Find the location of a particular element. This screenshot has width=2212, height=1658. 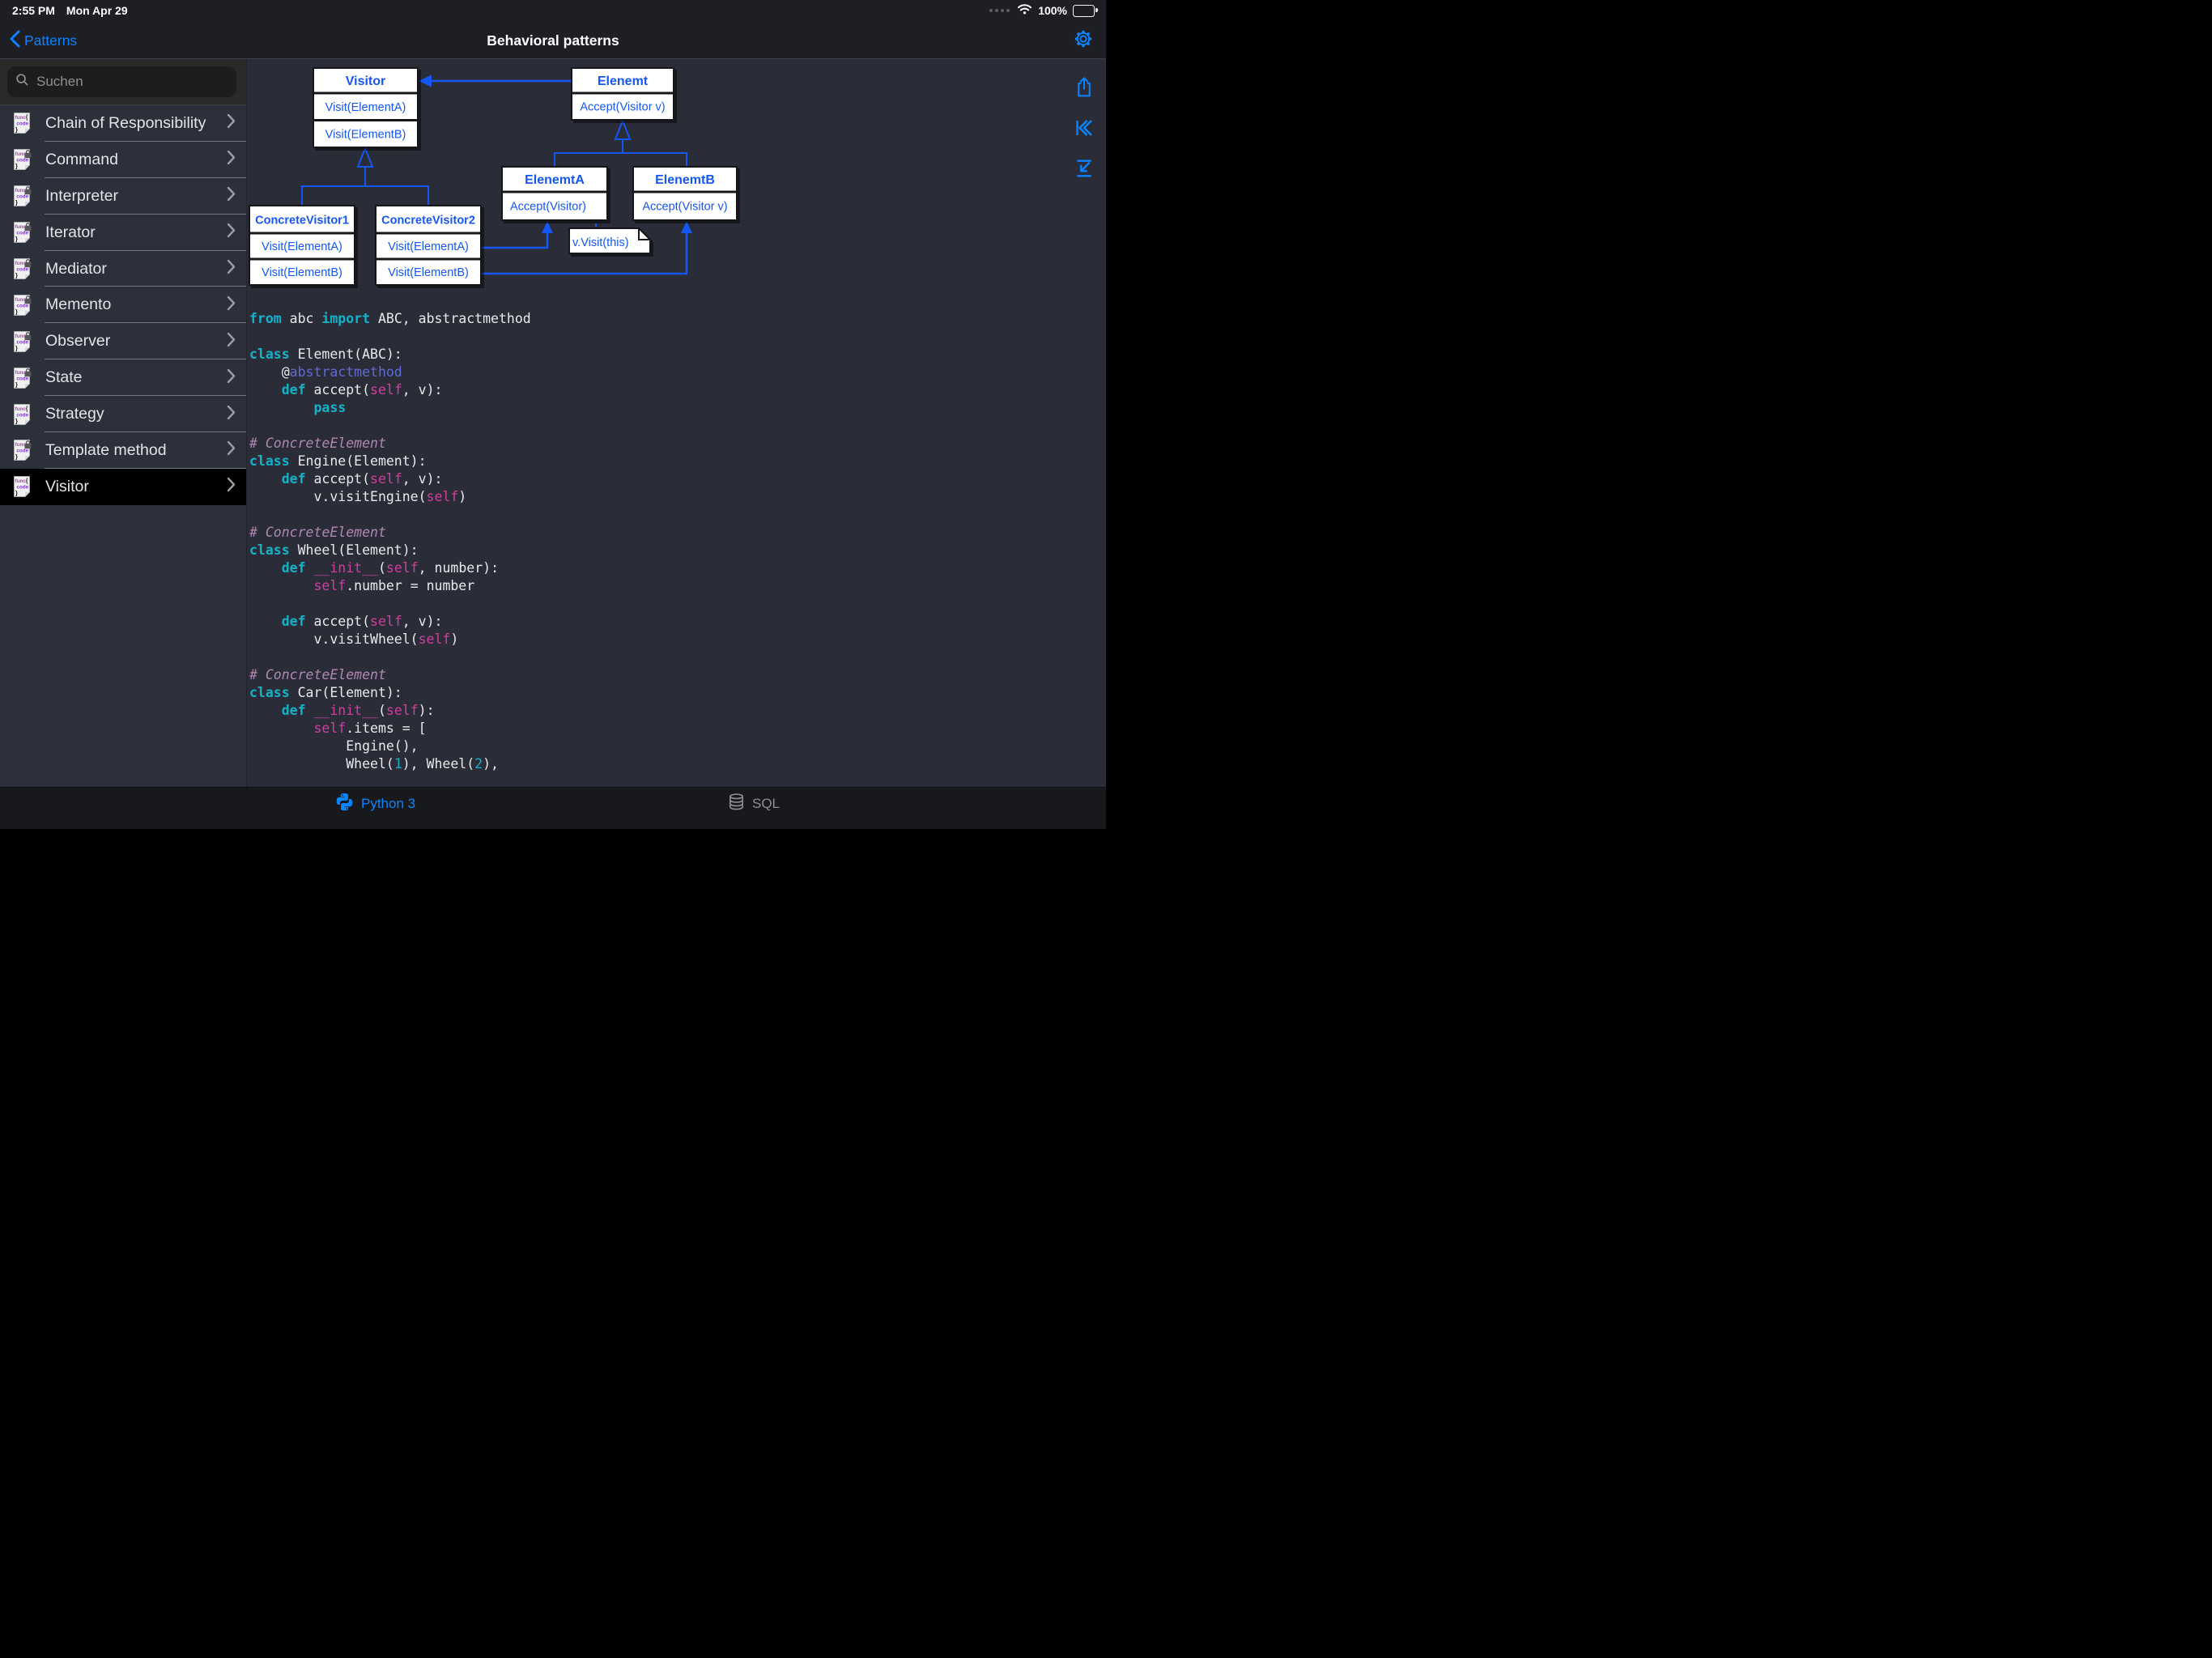

share-icon is located at coordinates (1084, 87).